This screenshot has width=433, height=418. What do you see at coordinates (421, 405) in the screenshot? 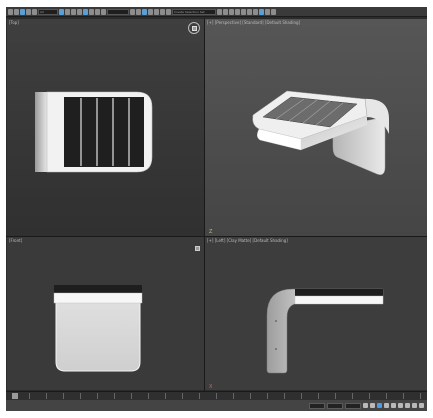
I see `maximize-viewport-icon` at bounding box center [421, 405].